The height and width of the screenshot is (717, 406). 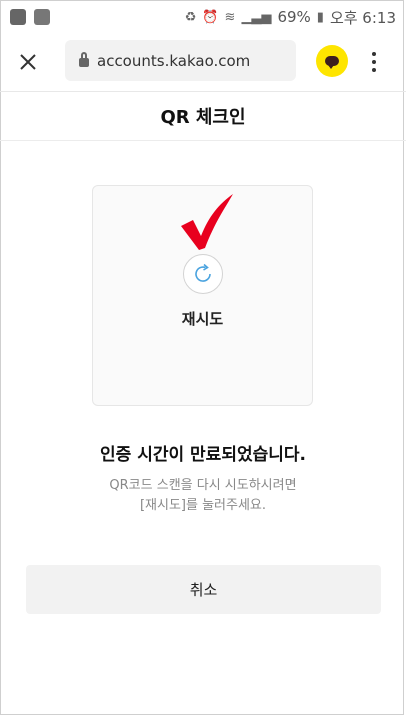 I want to click on kakao-talk-icon, so click(x=332, y=62).